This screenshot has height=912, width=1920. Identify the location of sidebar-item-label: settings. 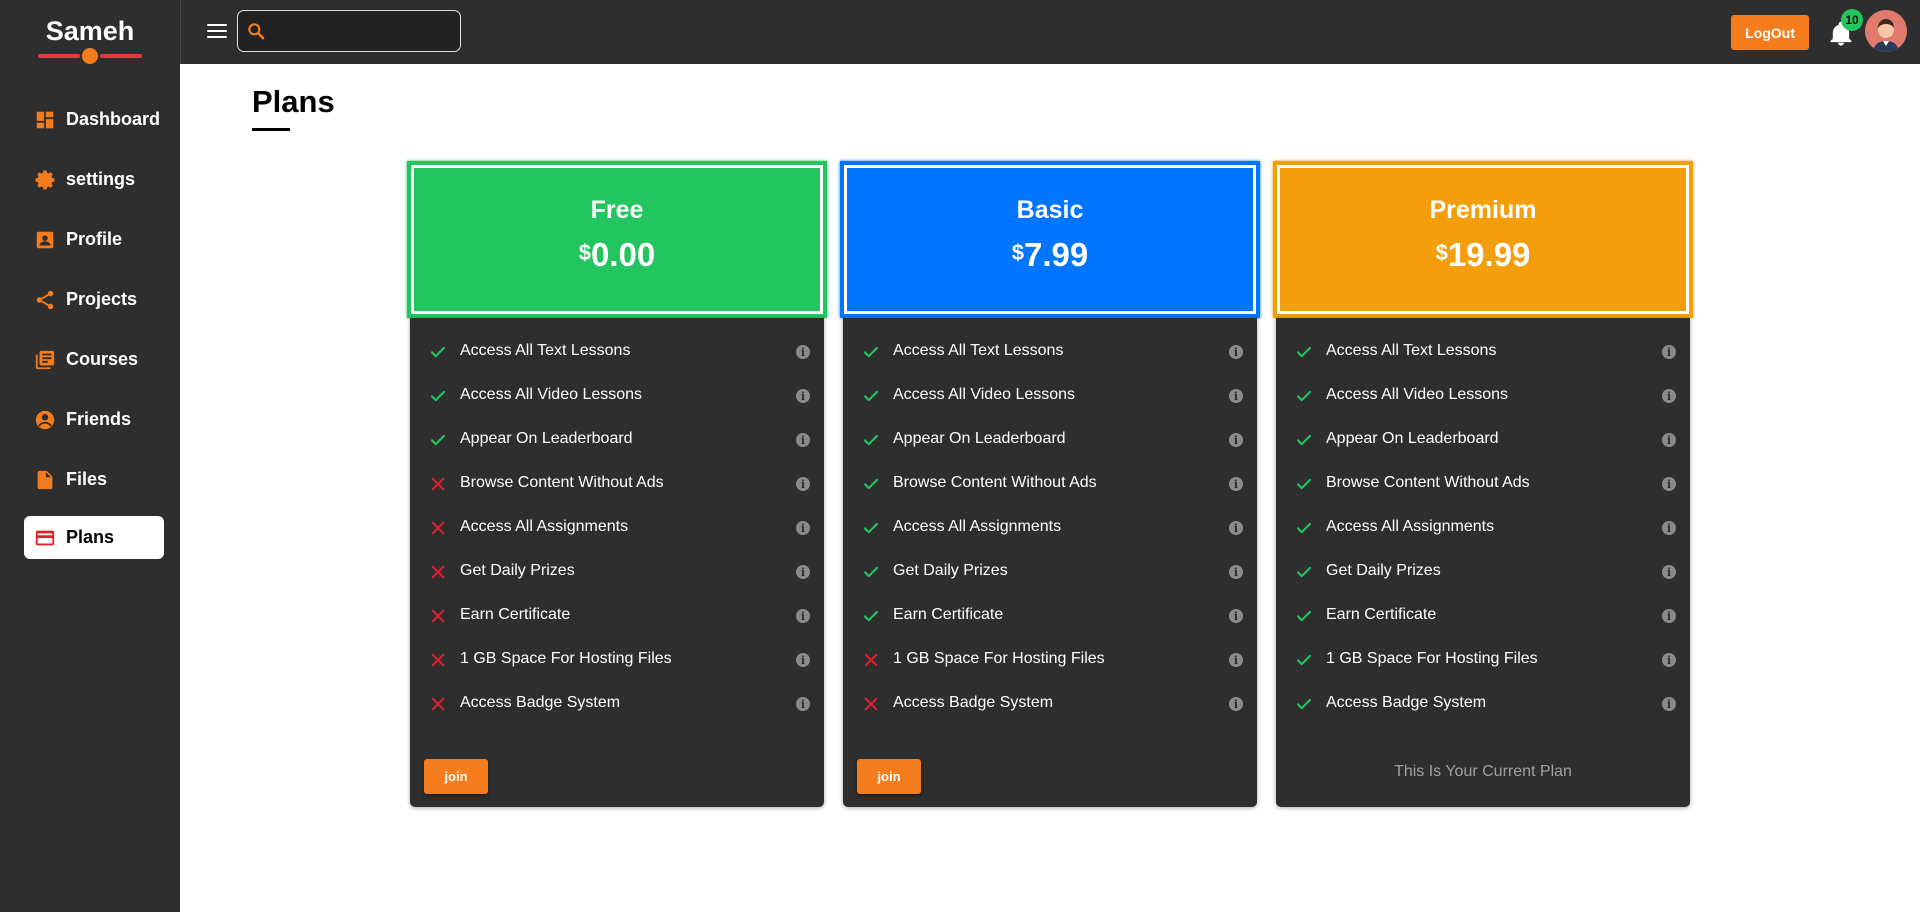
(101, 179).